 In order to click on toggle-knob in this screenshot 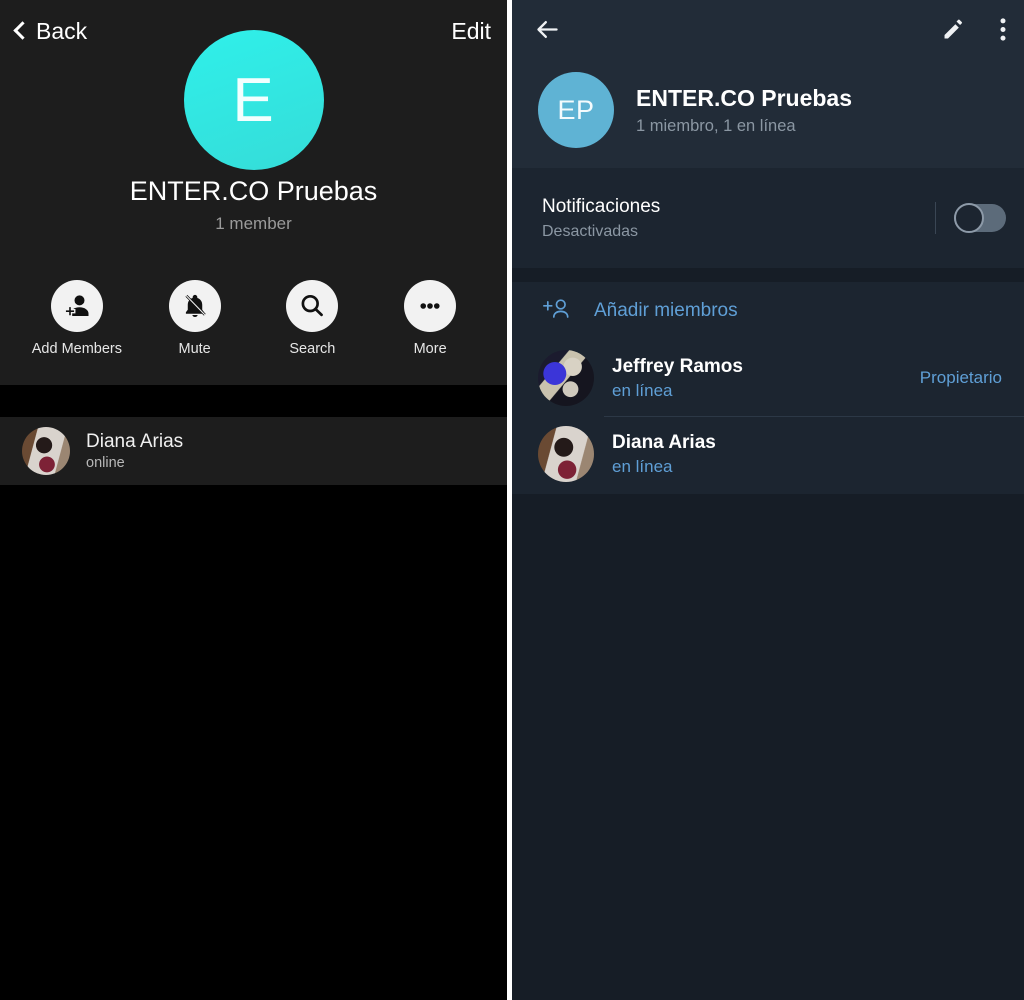, I will do `click(969, 218)`.